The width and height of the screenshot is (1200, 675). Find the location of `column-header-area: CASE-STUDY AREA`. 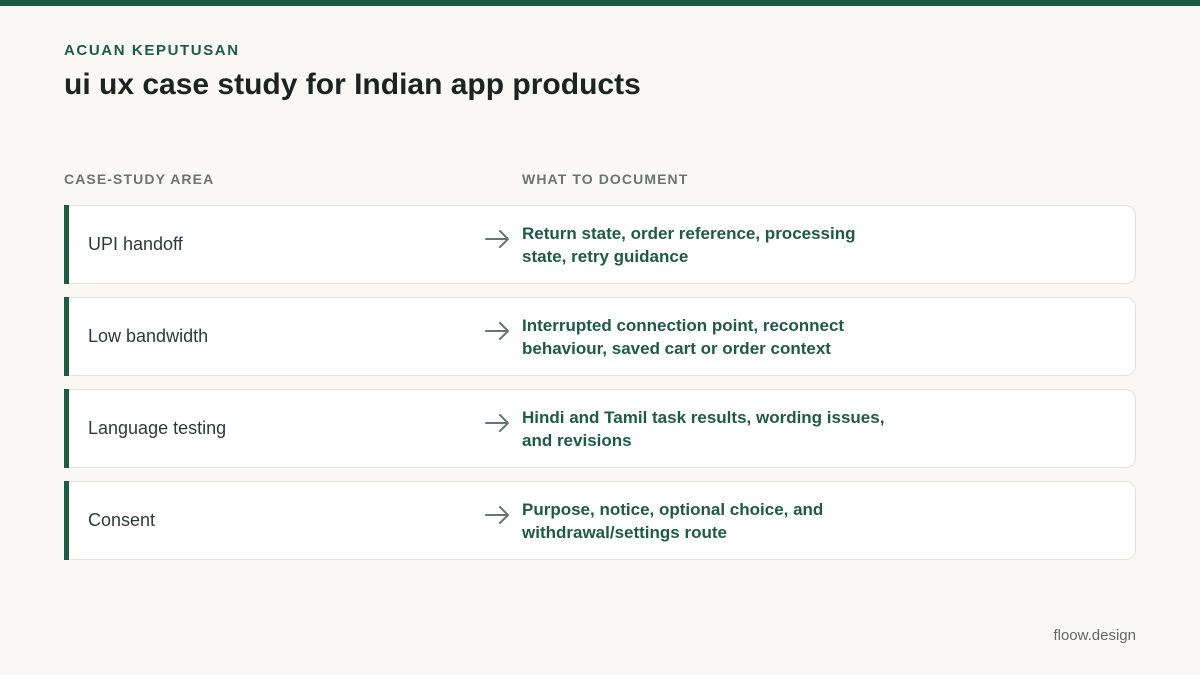

column-header-area: CASE-STUDY AREA is located at coordinates (139, 179).